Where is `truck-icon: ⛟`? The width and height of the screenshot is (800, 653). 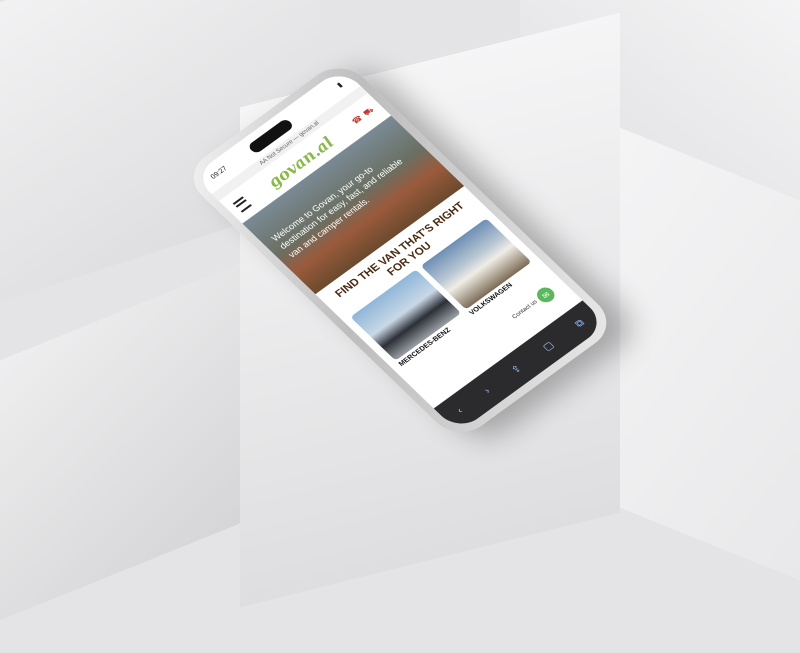 truck-icon: ⛟ is located at coordinates (368, 111).